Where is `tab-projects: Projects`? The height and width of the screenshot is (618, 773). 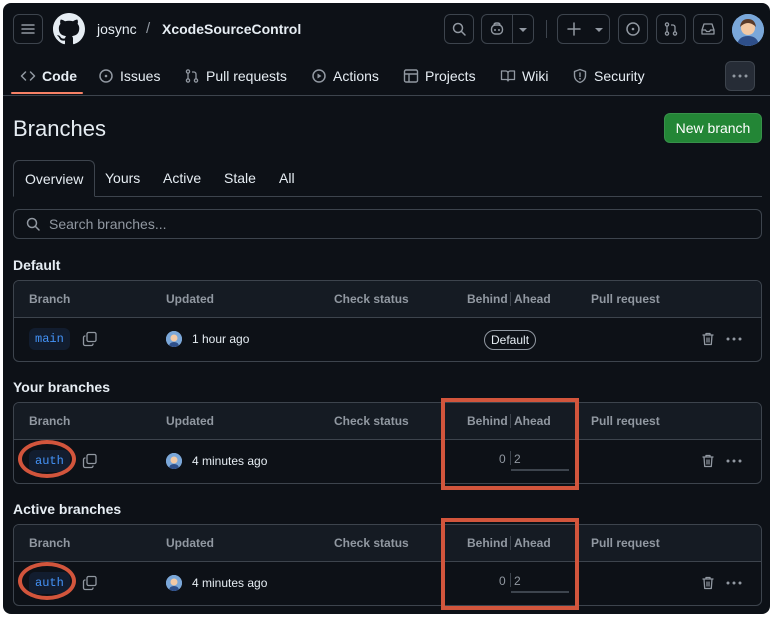
tab-projects: Projects is located at coordinates (439, 76).